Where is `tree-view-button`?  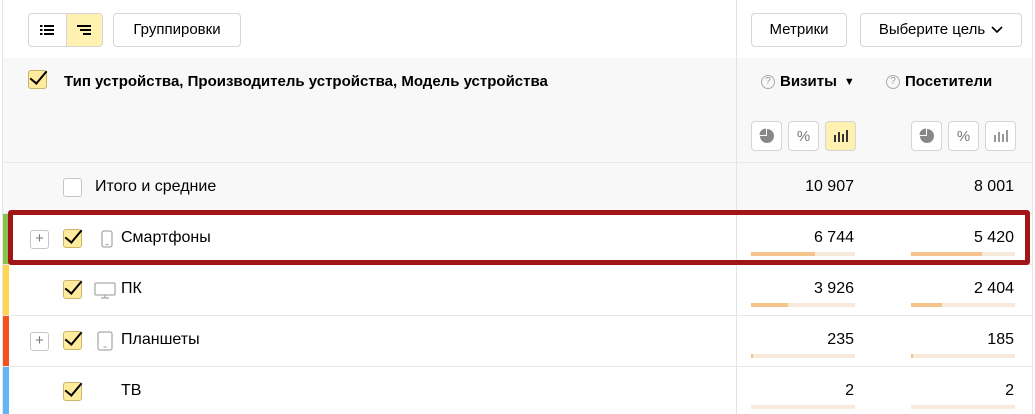
tree-view-button is located at coordinates (83, 30).